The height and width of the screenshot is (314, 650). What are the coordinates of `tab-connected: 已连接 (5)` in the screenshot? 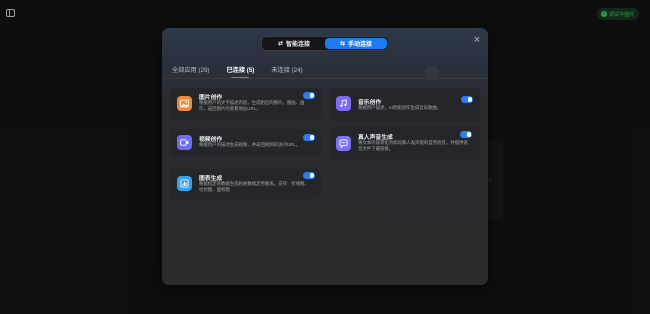 It's located at (240, 71).